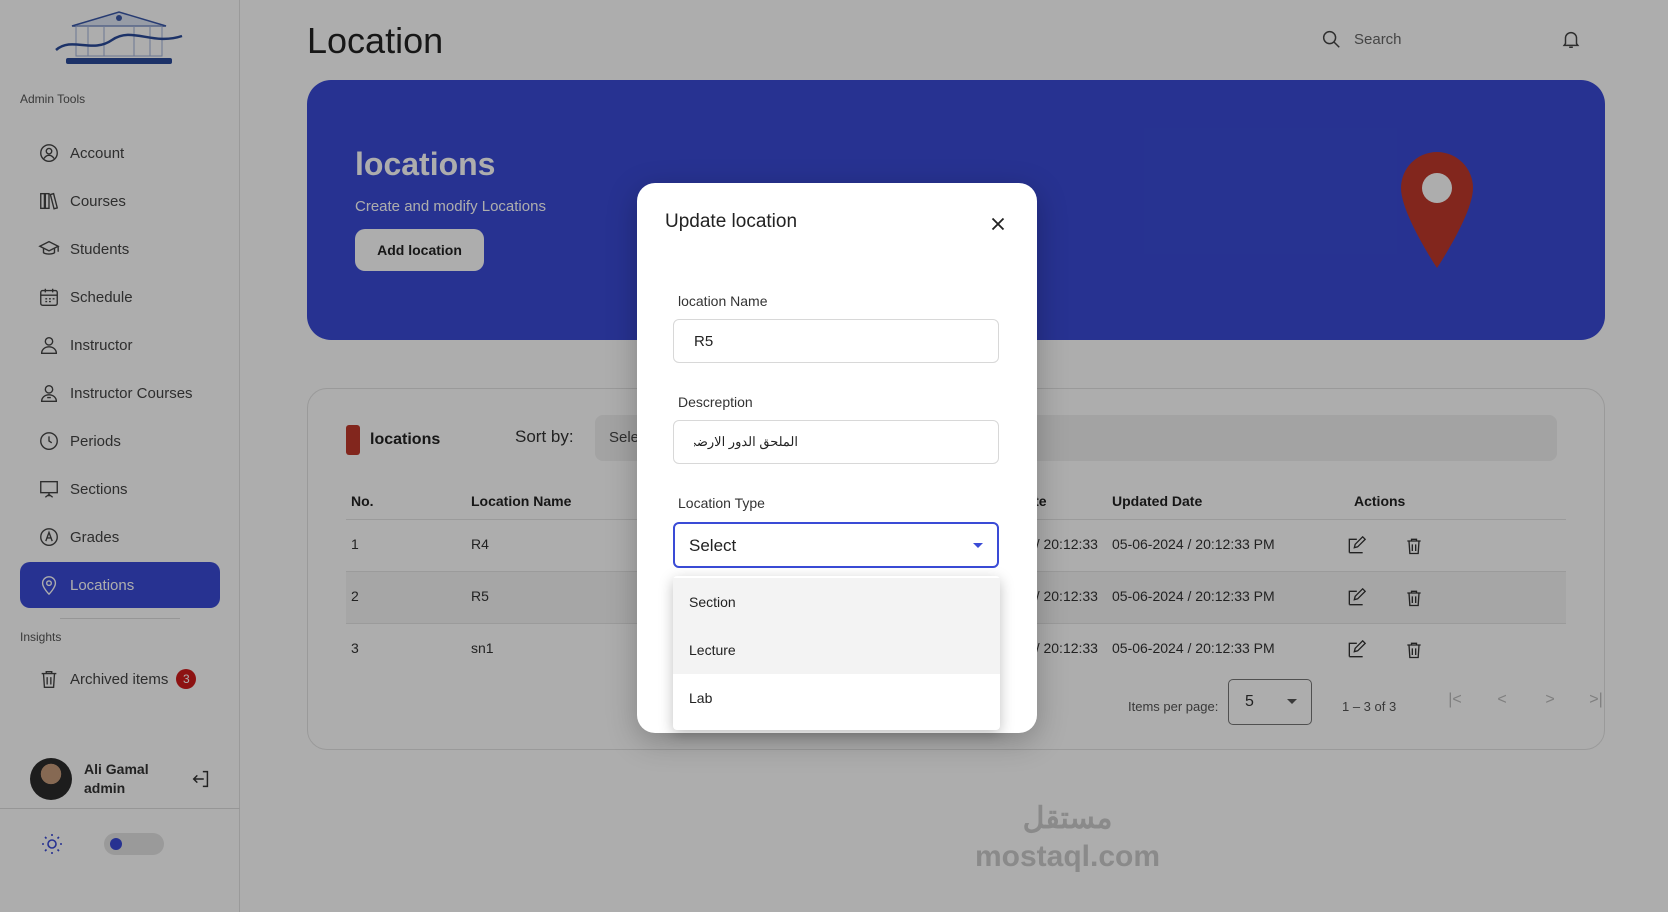 The width and height of the screenshot is (1668, 912). Describe the element at coordinates (713, 545) in the screenshot. I see `location-type-value: Select` at that location.